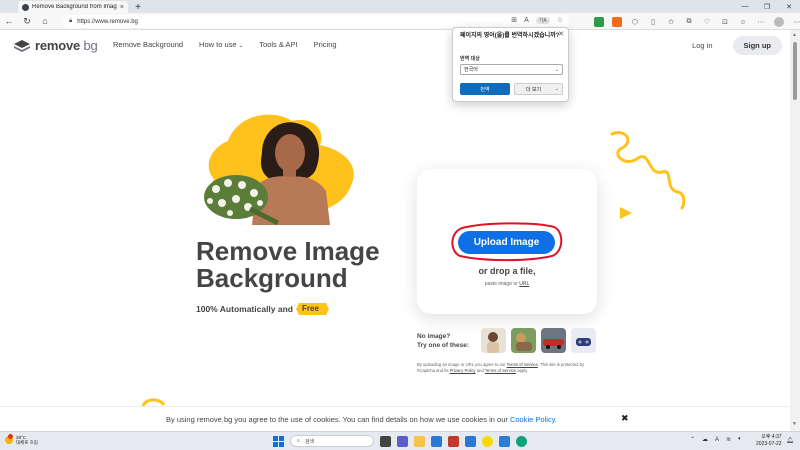  I want to click on read-aloud-icon: A, so click(526, 20).